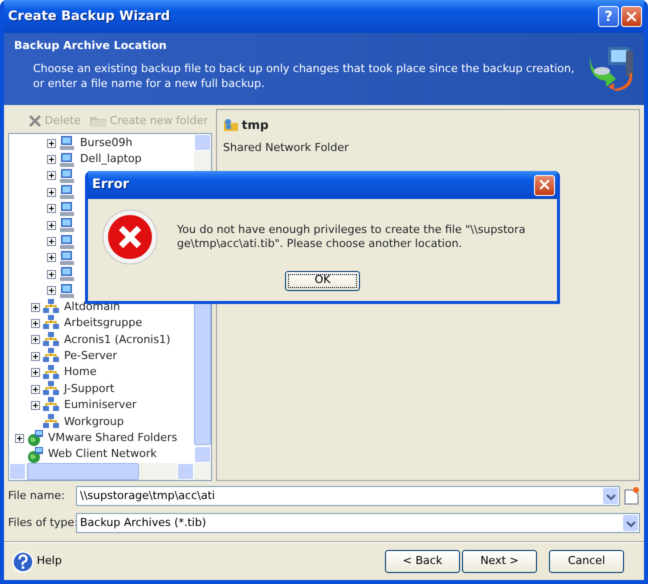 This screenshot has height=584, width=648. What do you see at coordinates (111, 185) in the screenshot?
I see `dialog-title: Error` at bounding box center [111, 185].